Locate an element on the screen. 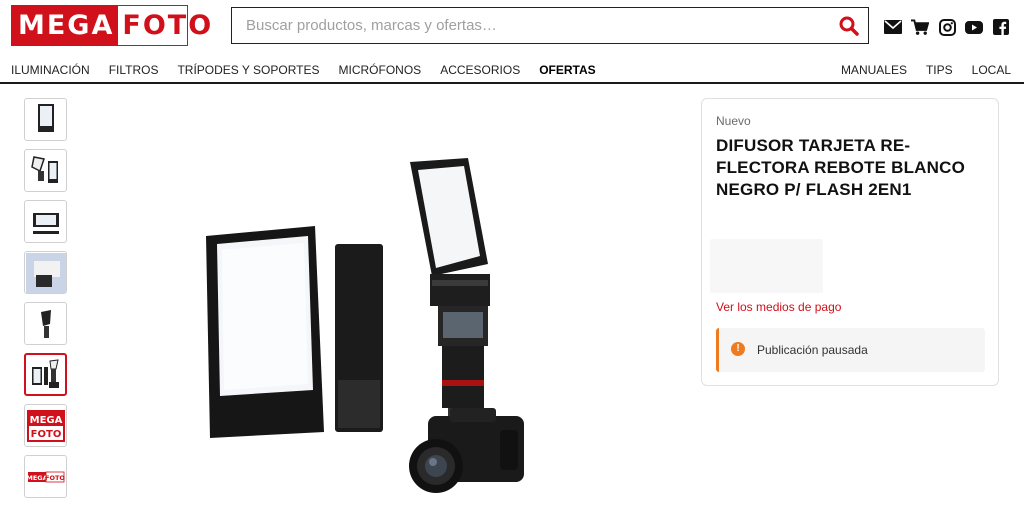 The image size is (1024, 511). paused-listing-alert: ! Publicación pausada is located at coordinates (850, 350).